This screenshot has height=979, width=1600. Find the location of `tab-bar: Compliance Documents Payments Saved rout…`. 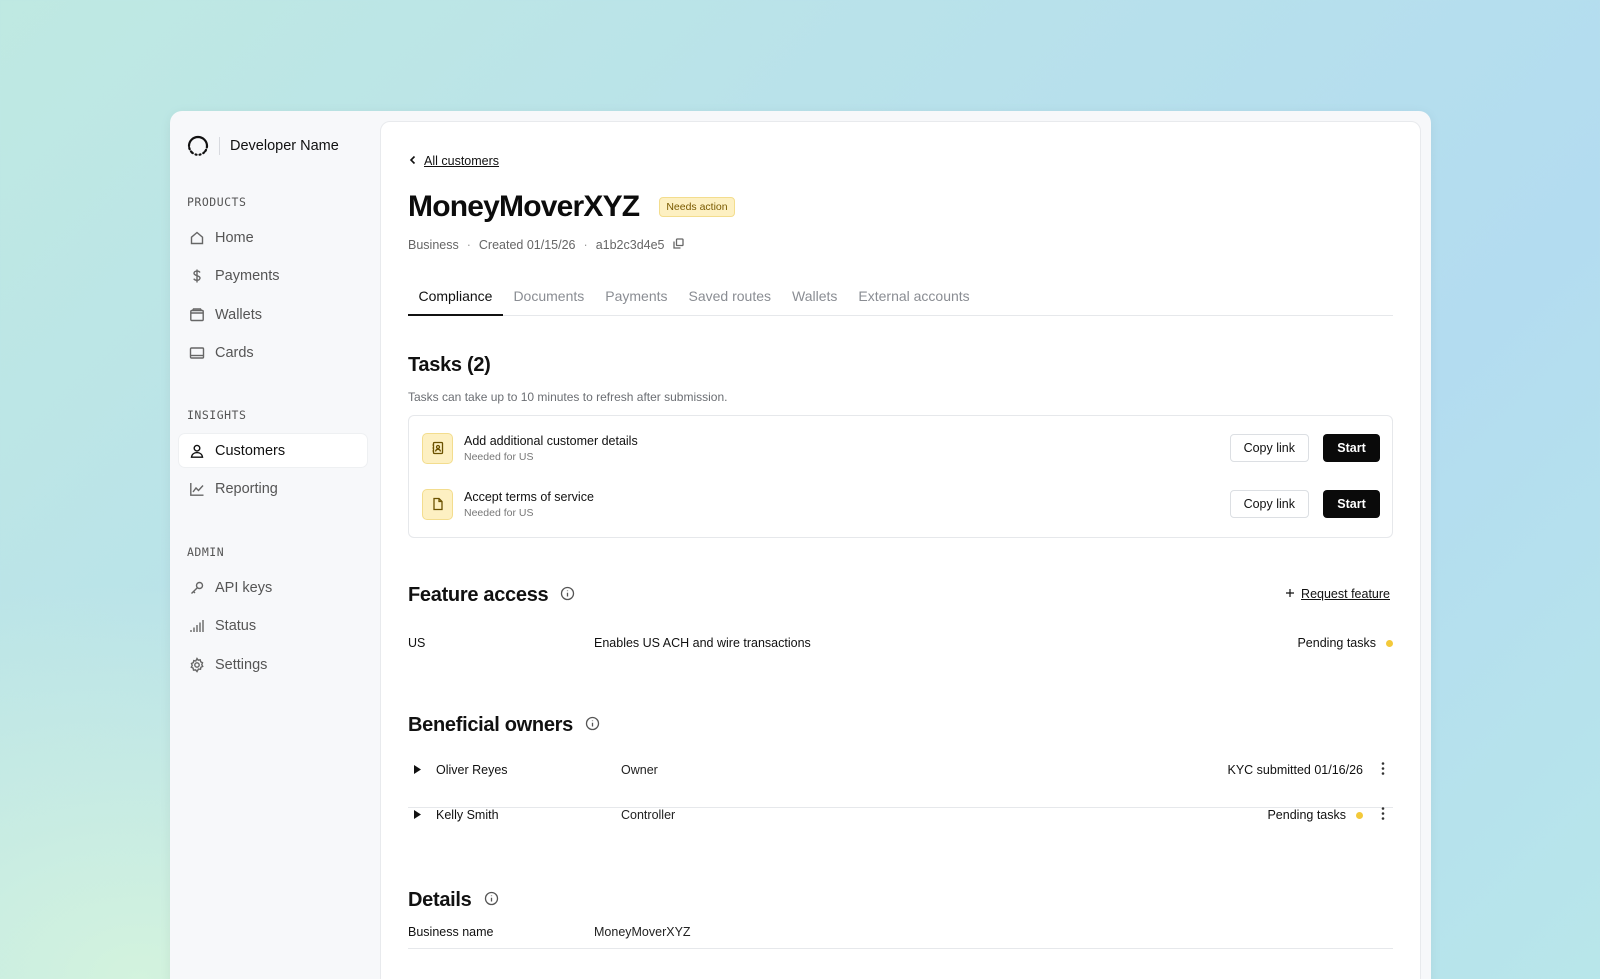

tab-bar: Compliance Documents Payments Saved rout… is located at coordinates (900, 297).